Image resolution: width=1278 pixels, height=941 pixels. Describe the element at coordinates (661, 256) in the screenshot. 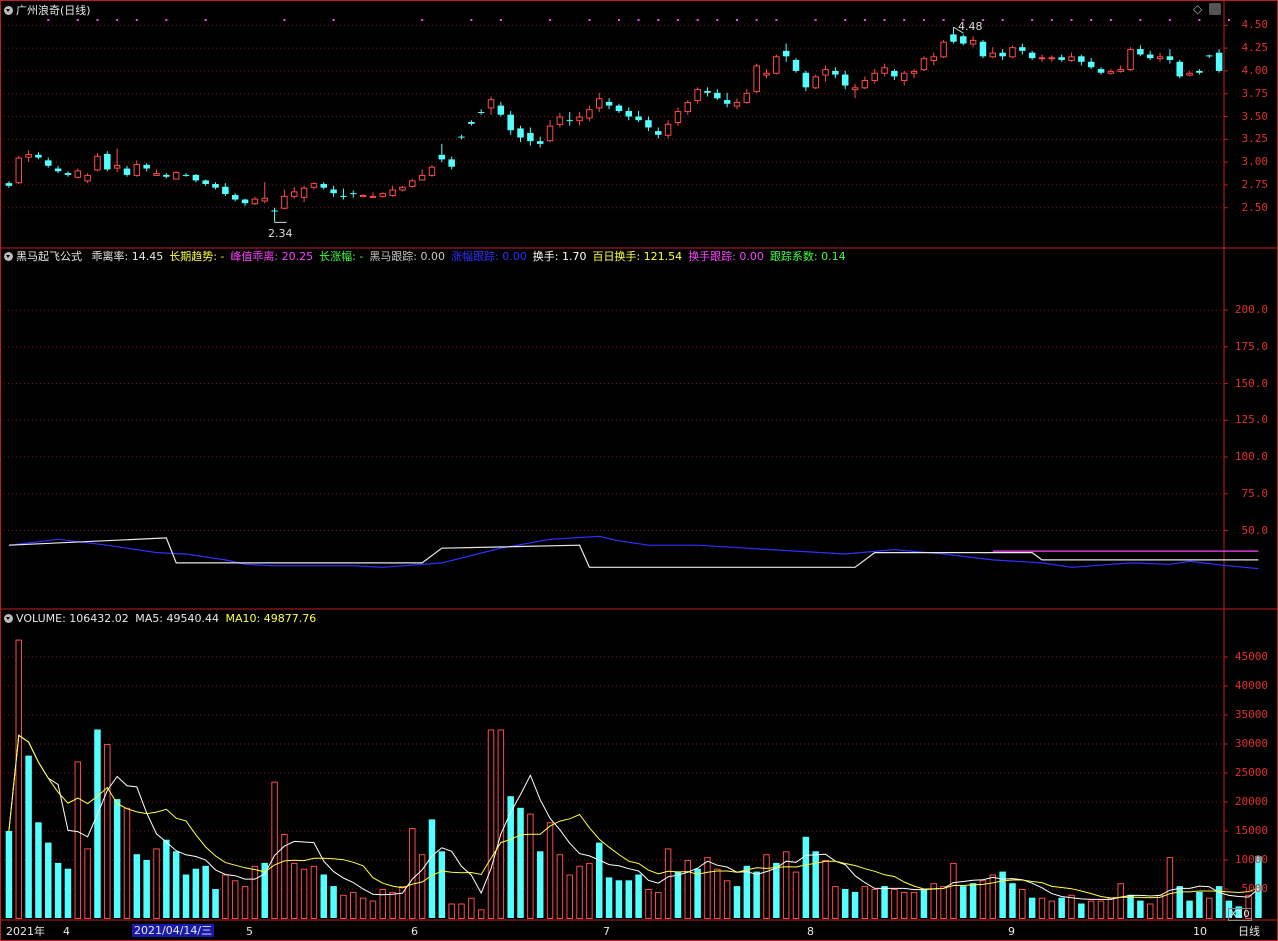

I see `indicator-item-value: 121.54` at that location.